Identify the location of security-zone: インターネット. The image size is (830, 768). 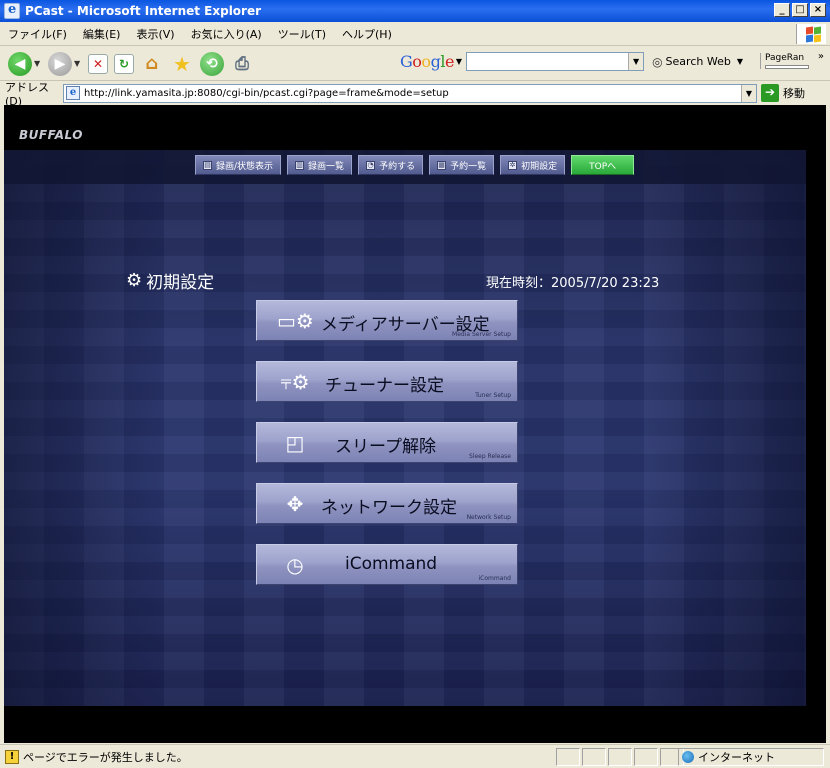
(751, 757).